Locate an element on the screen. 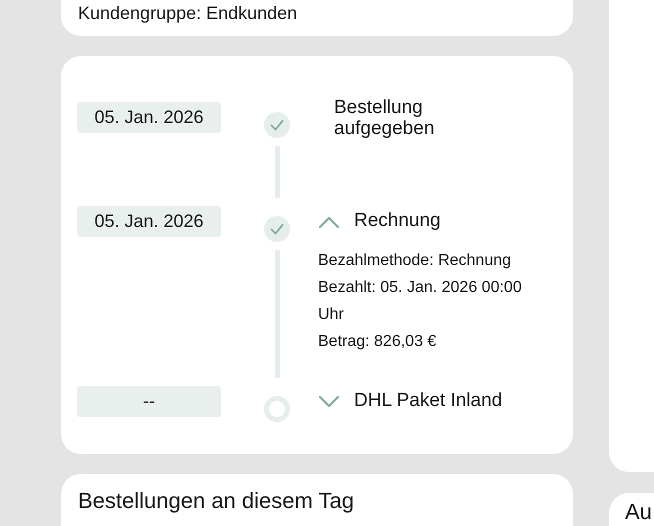 Image resolution: width=654 pixels, height=526 pixels. card-title: Bestellungen an diesem Tag is located at coordinates (217, 501).